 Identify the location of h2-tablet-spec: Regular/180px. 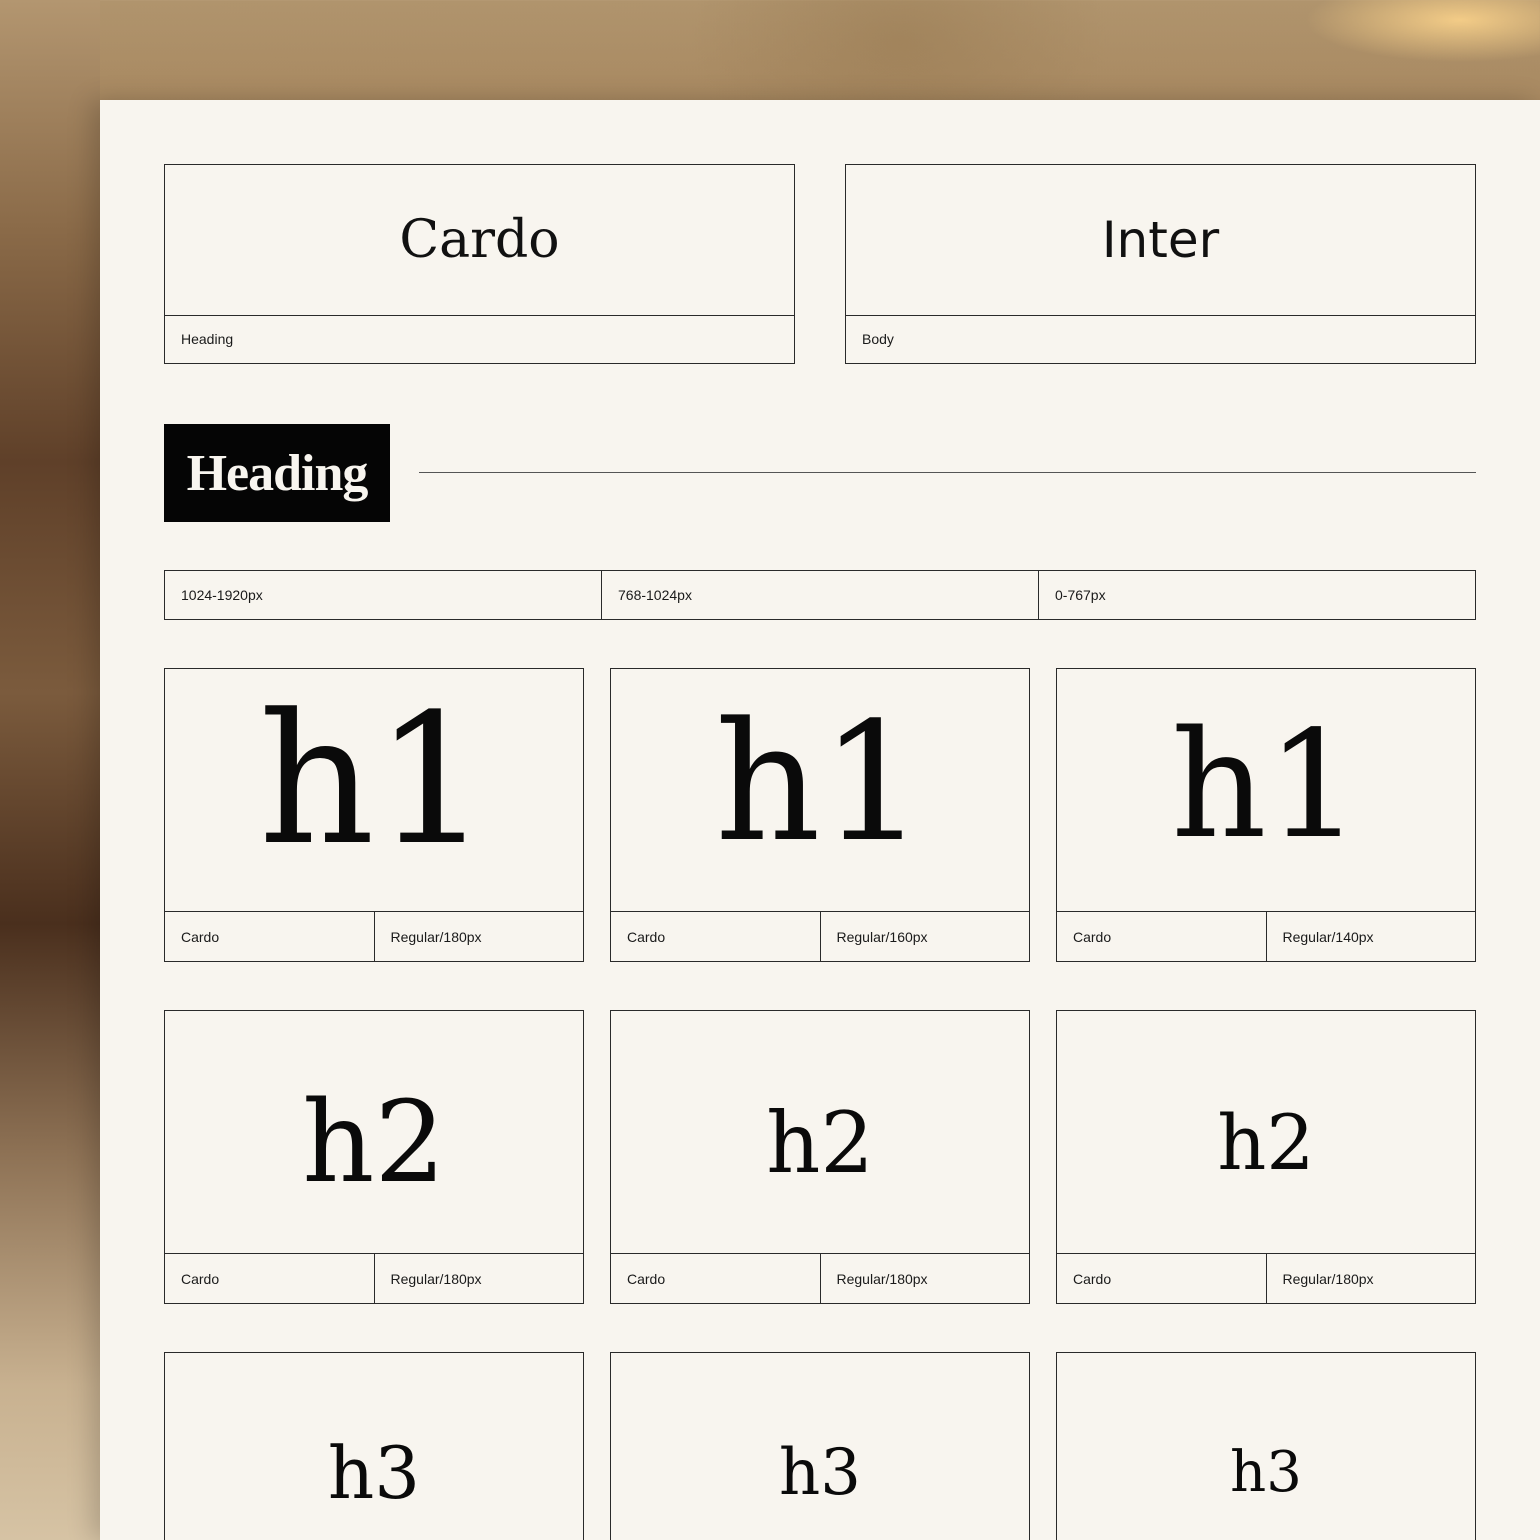
(882, 1278).